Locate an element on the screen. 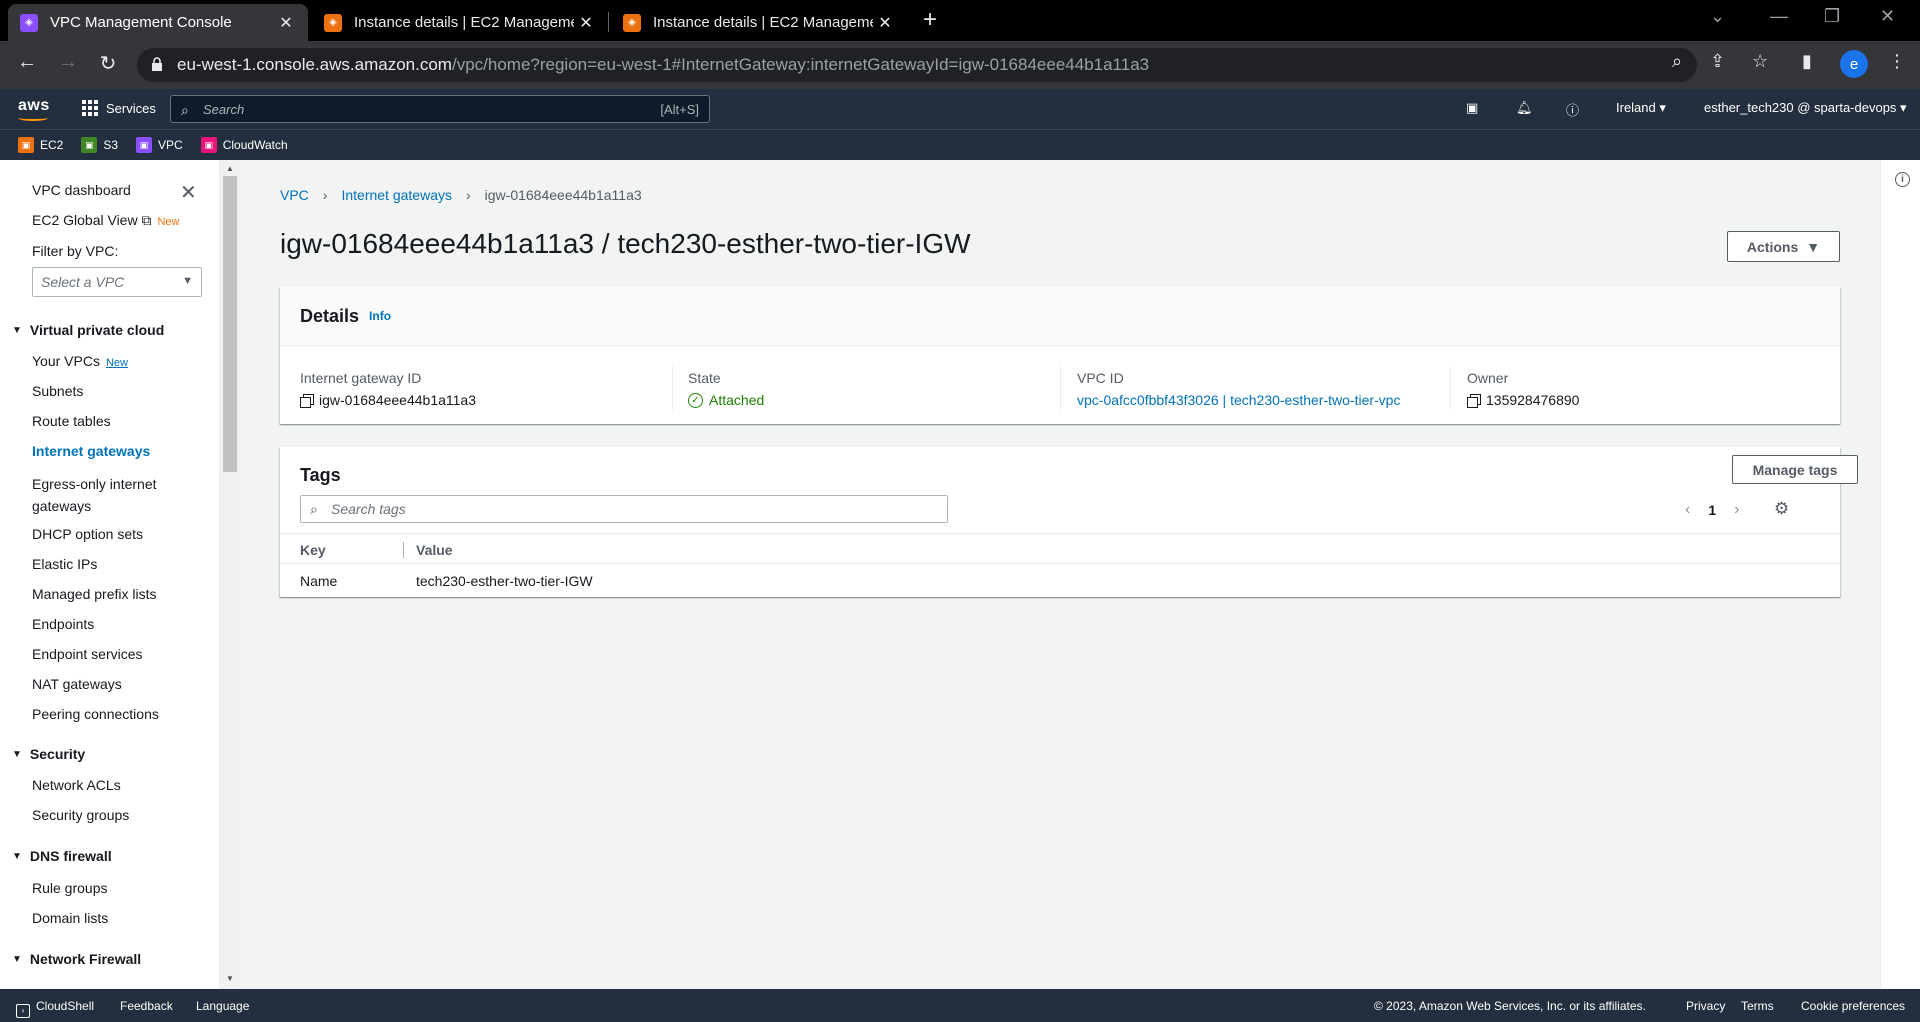  close-sidebar-icon: ✕ is located at coordinates (188, 192).